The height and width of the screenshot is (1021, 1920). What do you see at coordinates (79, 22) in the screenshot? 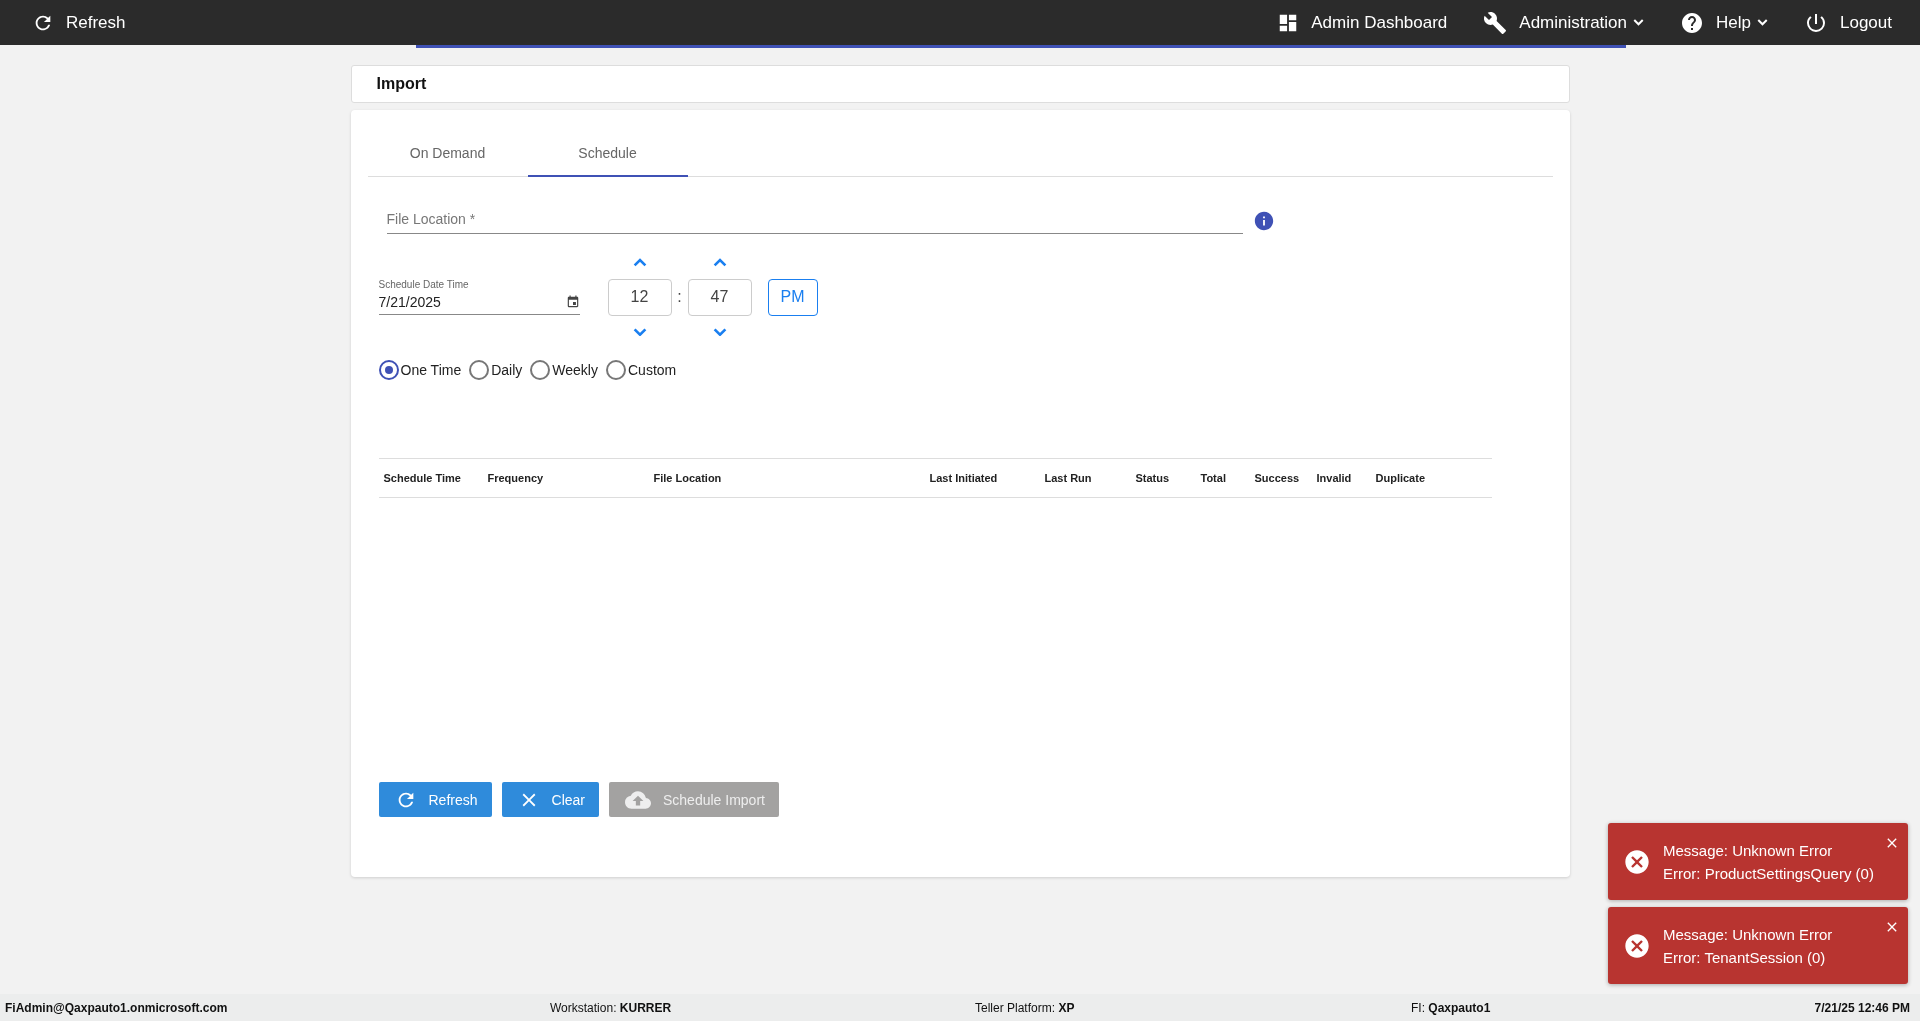
I see `refresh-button: Refresh` at bounding box center [79, 22].